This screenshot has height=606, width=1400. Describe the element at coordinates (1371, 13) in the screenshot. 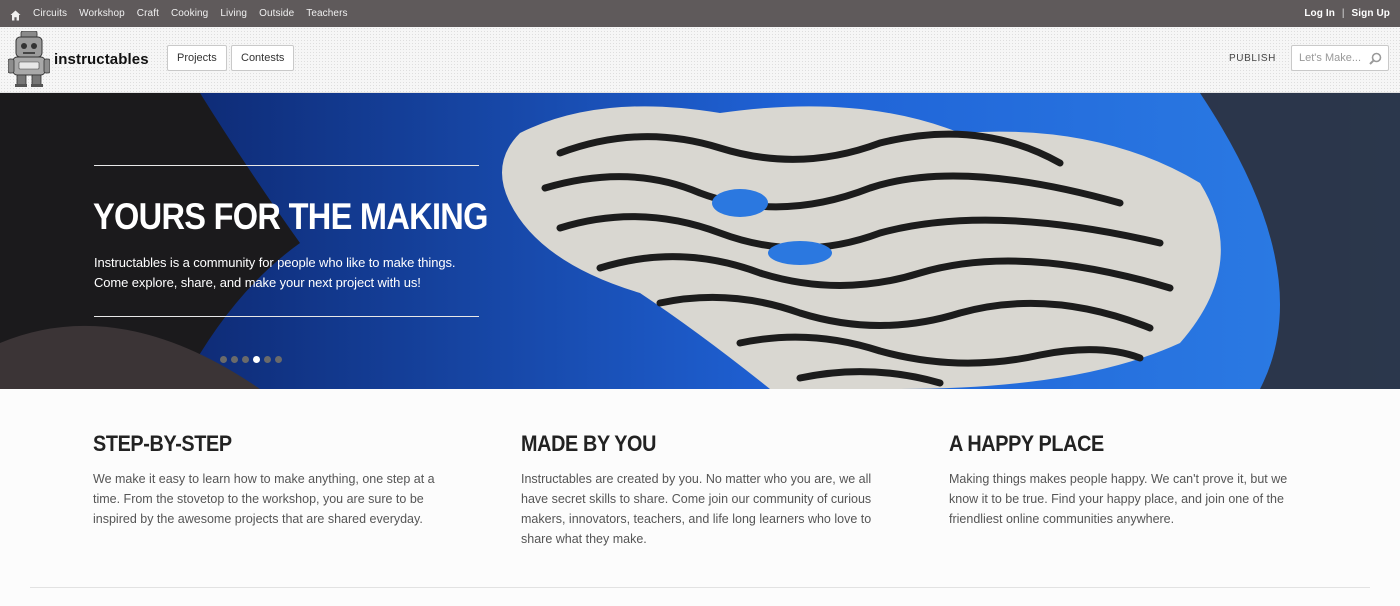

I see `signup-link: Sign Up` at that location.